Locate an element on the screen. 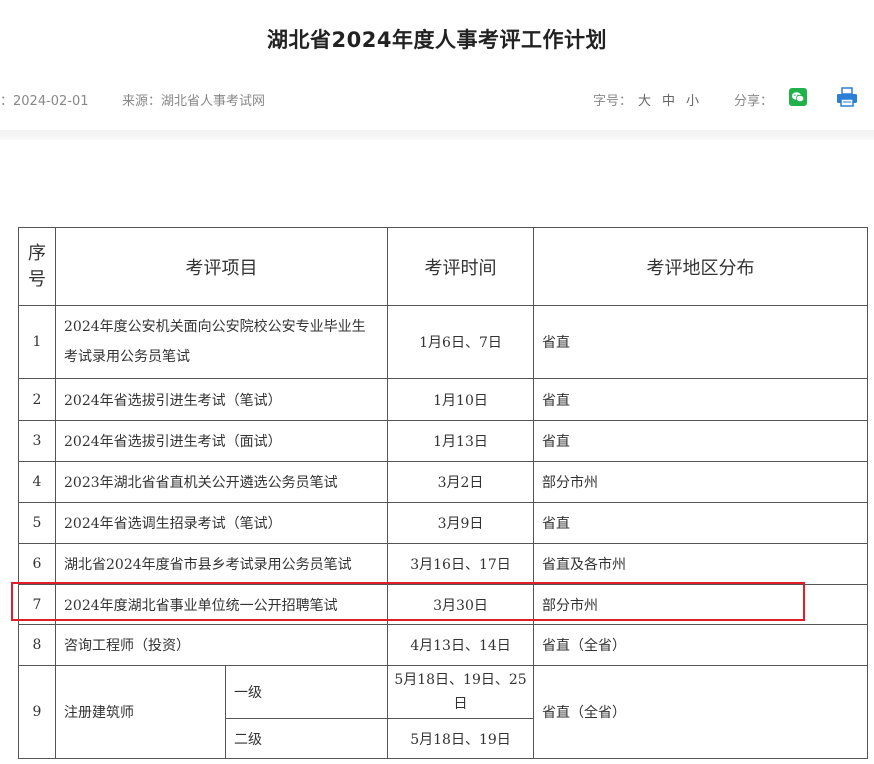 This screenshot has width=874, height=764. cell-time: 1月6日、7日 is located at coordinates (460, 342).